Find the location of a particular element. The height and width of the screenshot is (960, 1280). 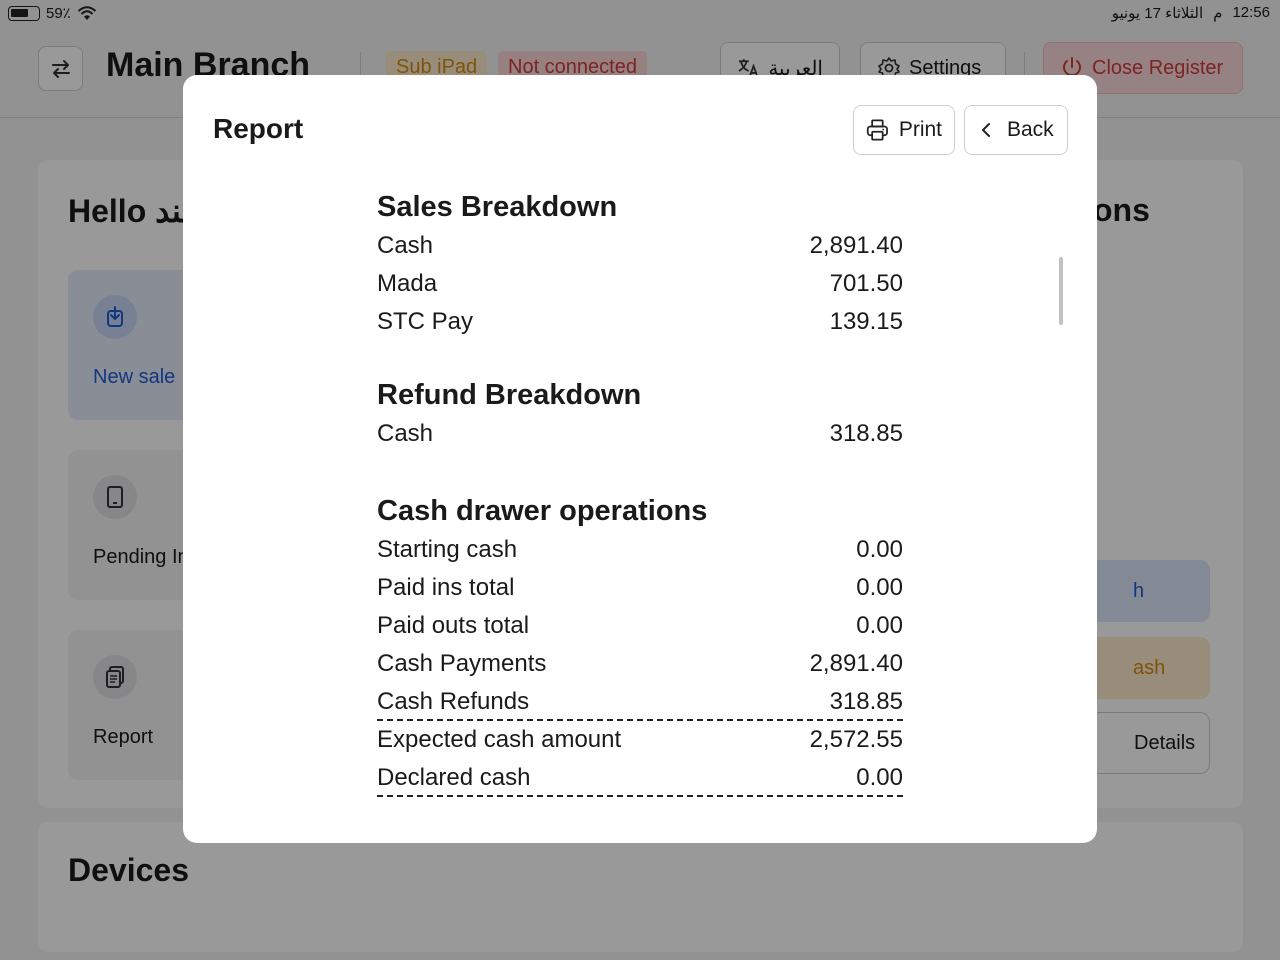

report-row: Declared cash 0.00 is located at coordinates (640, 778).